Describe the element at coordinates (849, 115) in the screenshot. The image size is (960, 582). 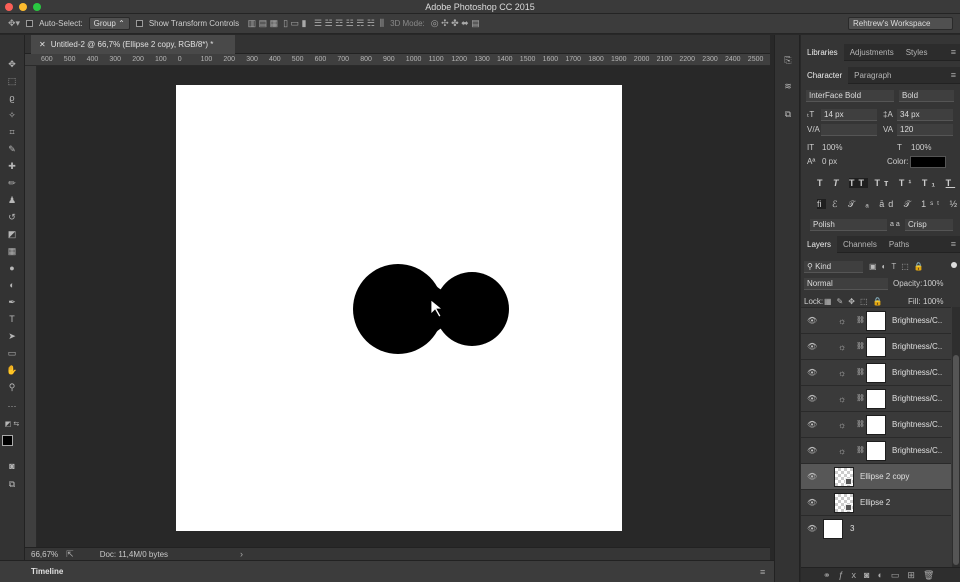
I see `font-size-field: 14 px` at that location.